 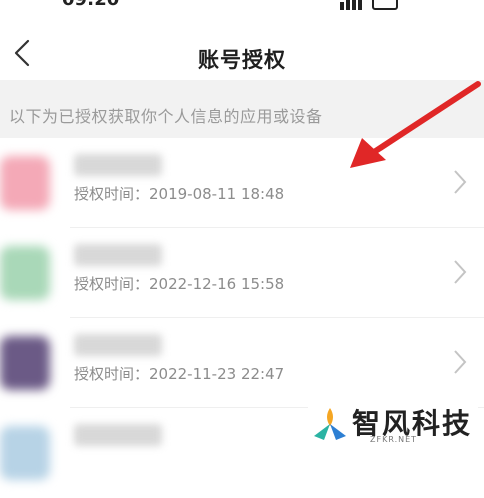 I want to click on status-time: 09:20, so click(x=90, y=5).